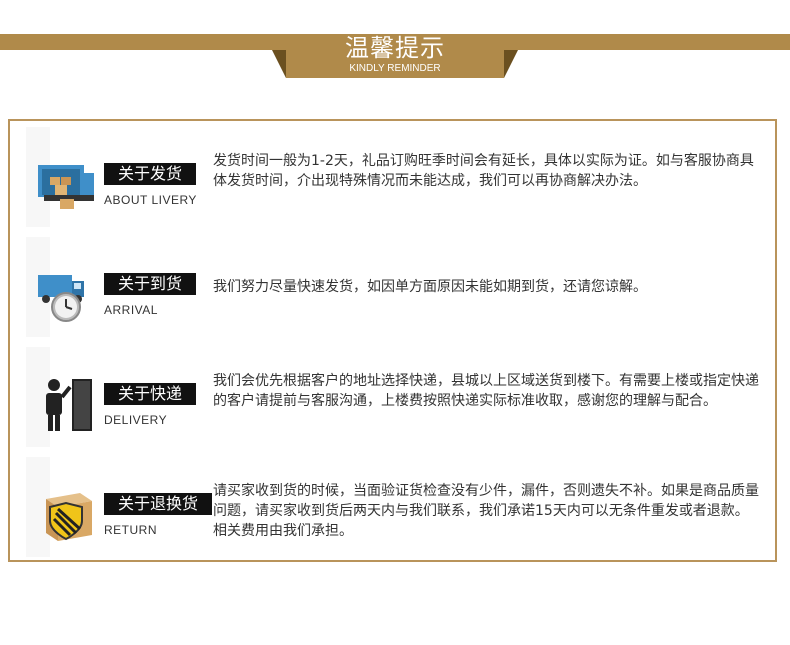 The width and height of the screenshot is (790, 645). Describe the element at coordinates (150, 284) in the screenshot. I see `item-title: 关于到货` at that location.